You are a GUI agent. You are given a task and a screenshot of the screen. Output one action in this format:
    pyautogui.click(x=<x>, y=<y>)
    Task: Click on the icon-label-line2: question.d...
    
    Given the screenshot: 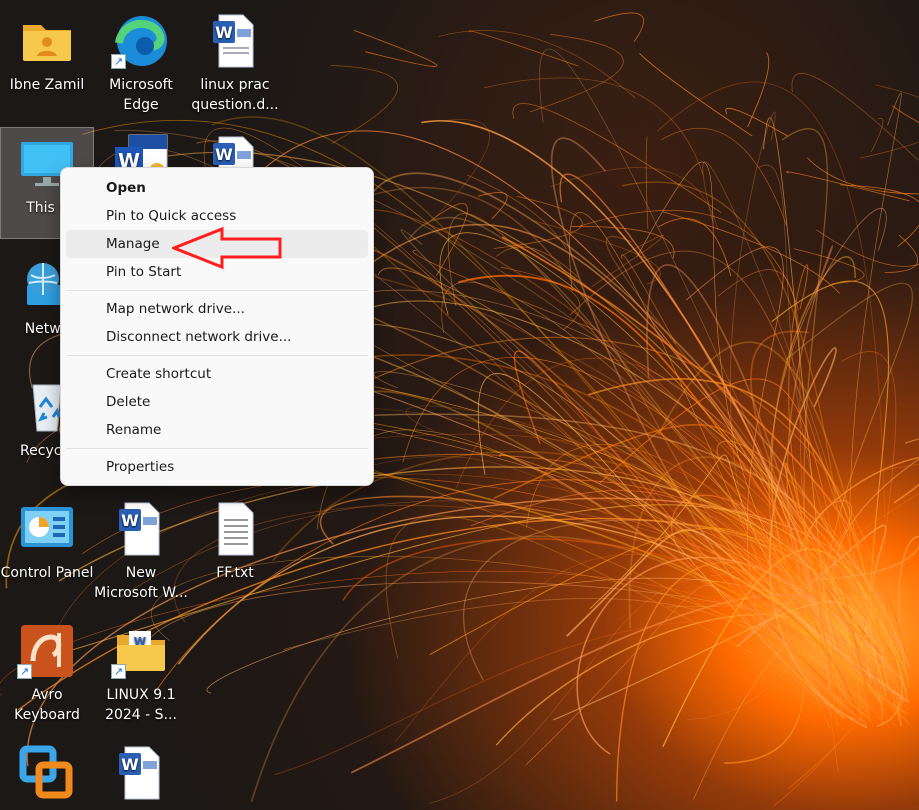 What is the action you would take?
    pyautogui.click(x=235, y=105)
    